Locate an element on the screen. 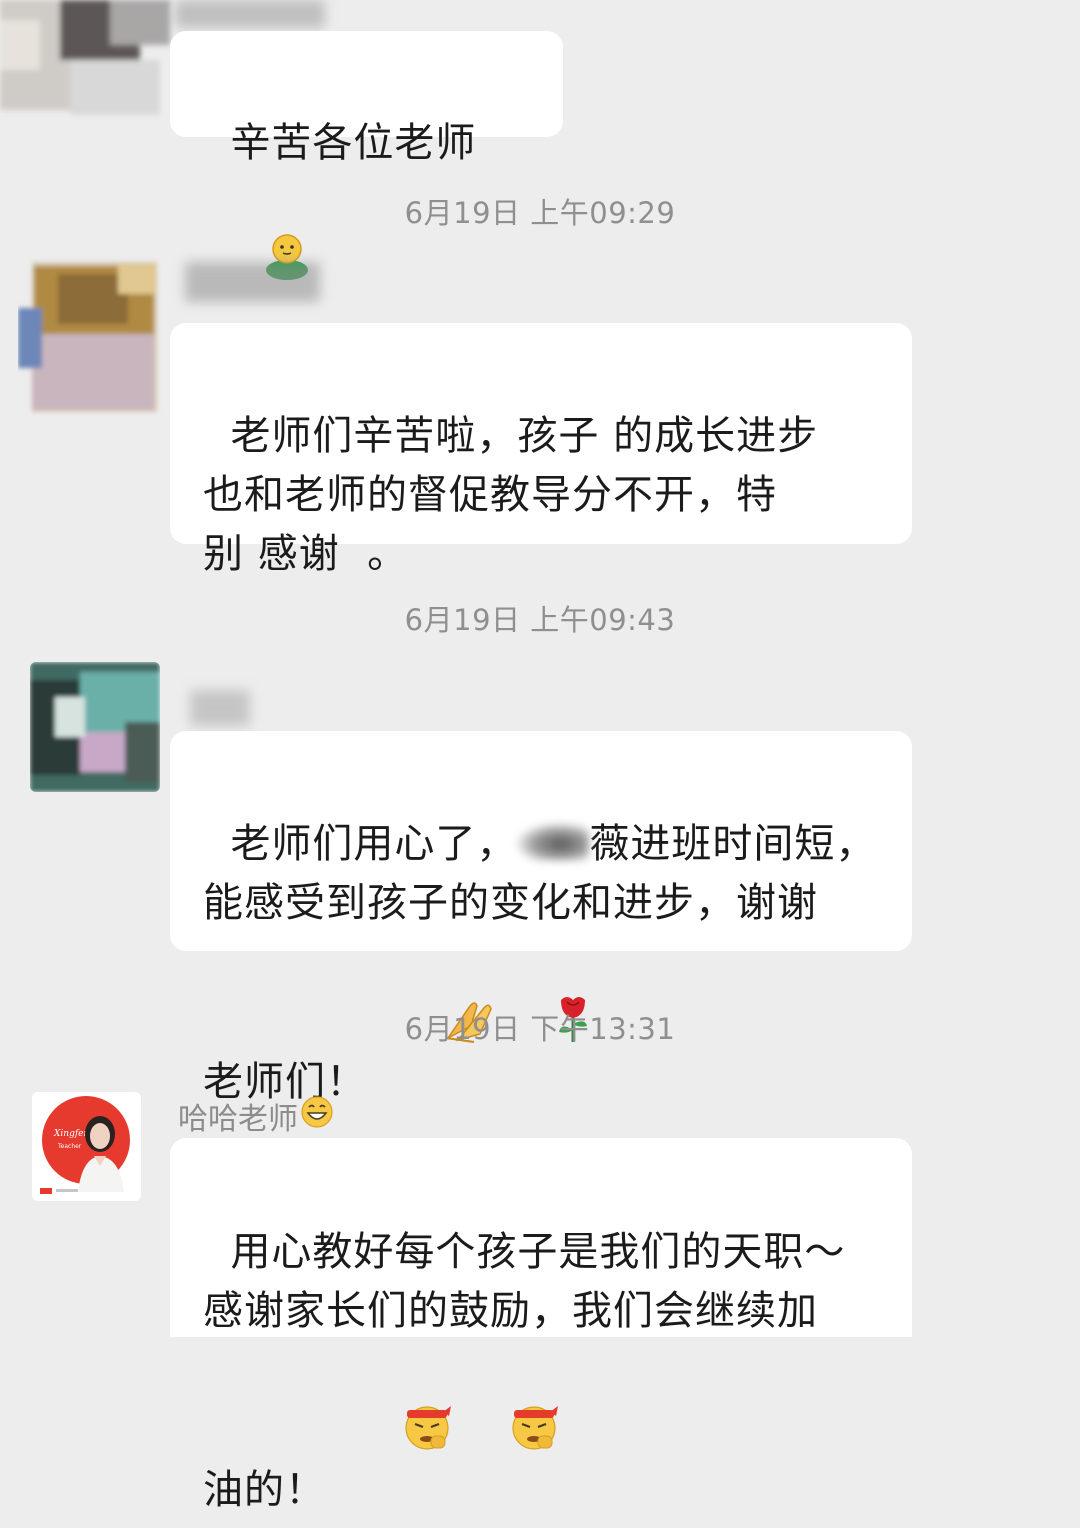  message-bubble-1: 辛苦各位老师 is located at coordinates (366, 155).